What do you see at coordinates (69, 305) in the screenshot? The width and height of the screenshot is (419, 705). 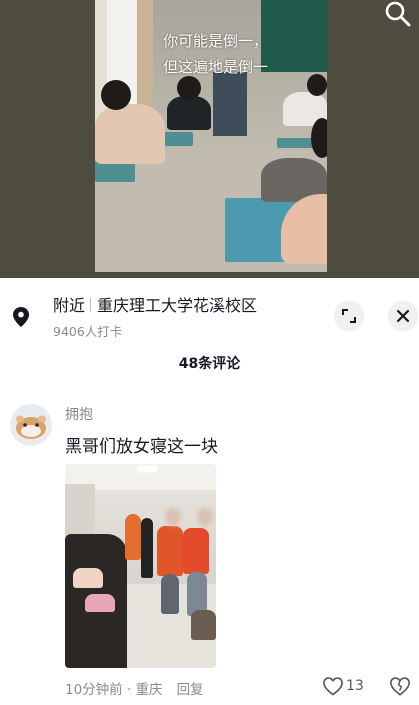 I see `location-prefix: 附近` at bounding box center [69, 305].